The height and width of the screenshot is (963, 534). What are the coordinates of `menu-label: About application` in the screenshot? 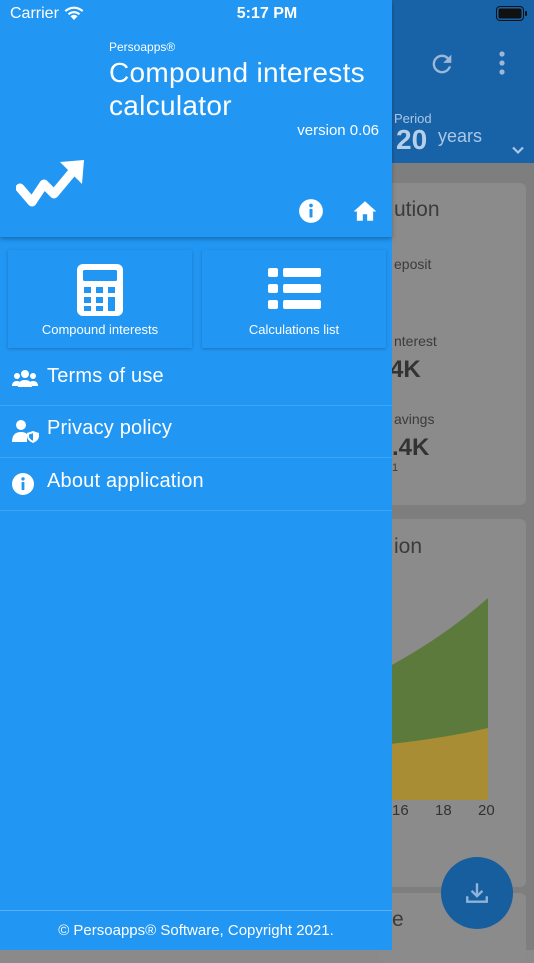 It's located at (125, 481).